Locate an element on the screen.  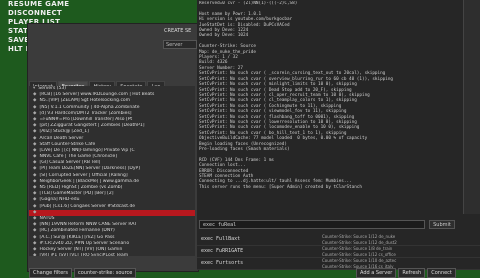
server-name: NATUS is located at coordinates (47, 218).